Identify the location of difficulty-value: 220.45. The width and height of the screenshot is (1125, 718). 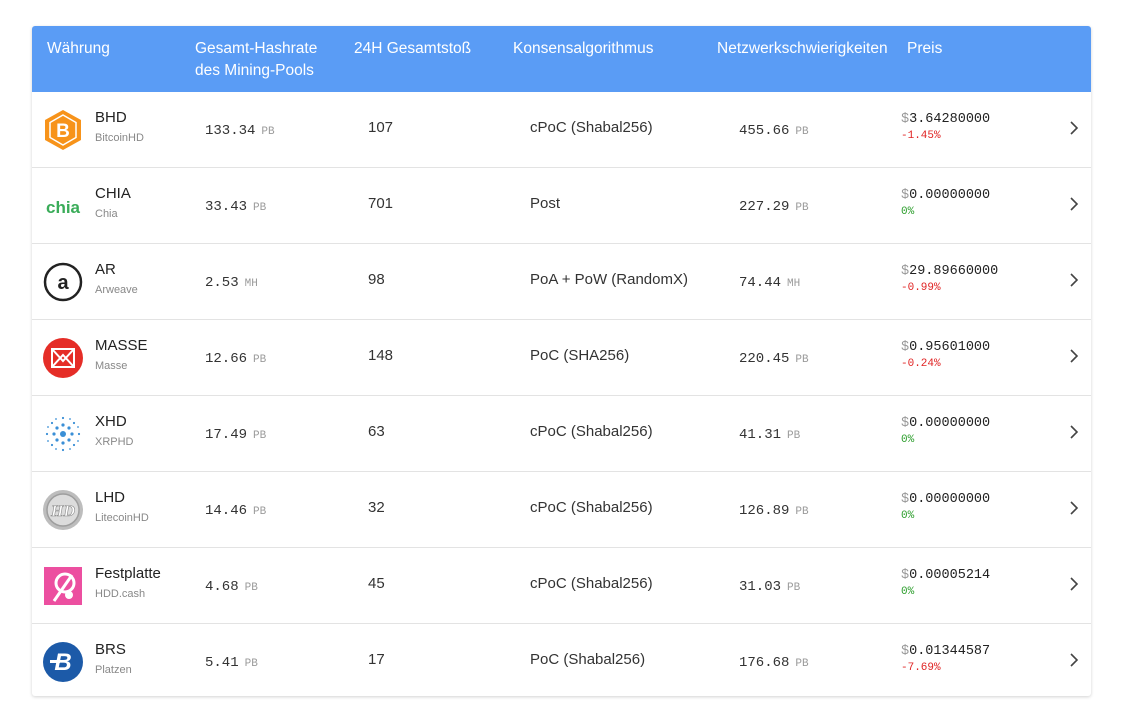
(764, 359).